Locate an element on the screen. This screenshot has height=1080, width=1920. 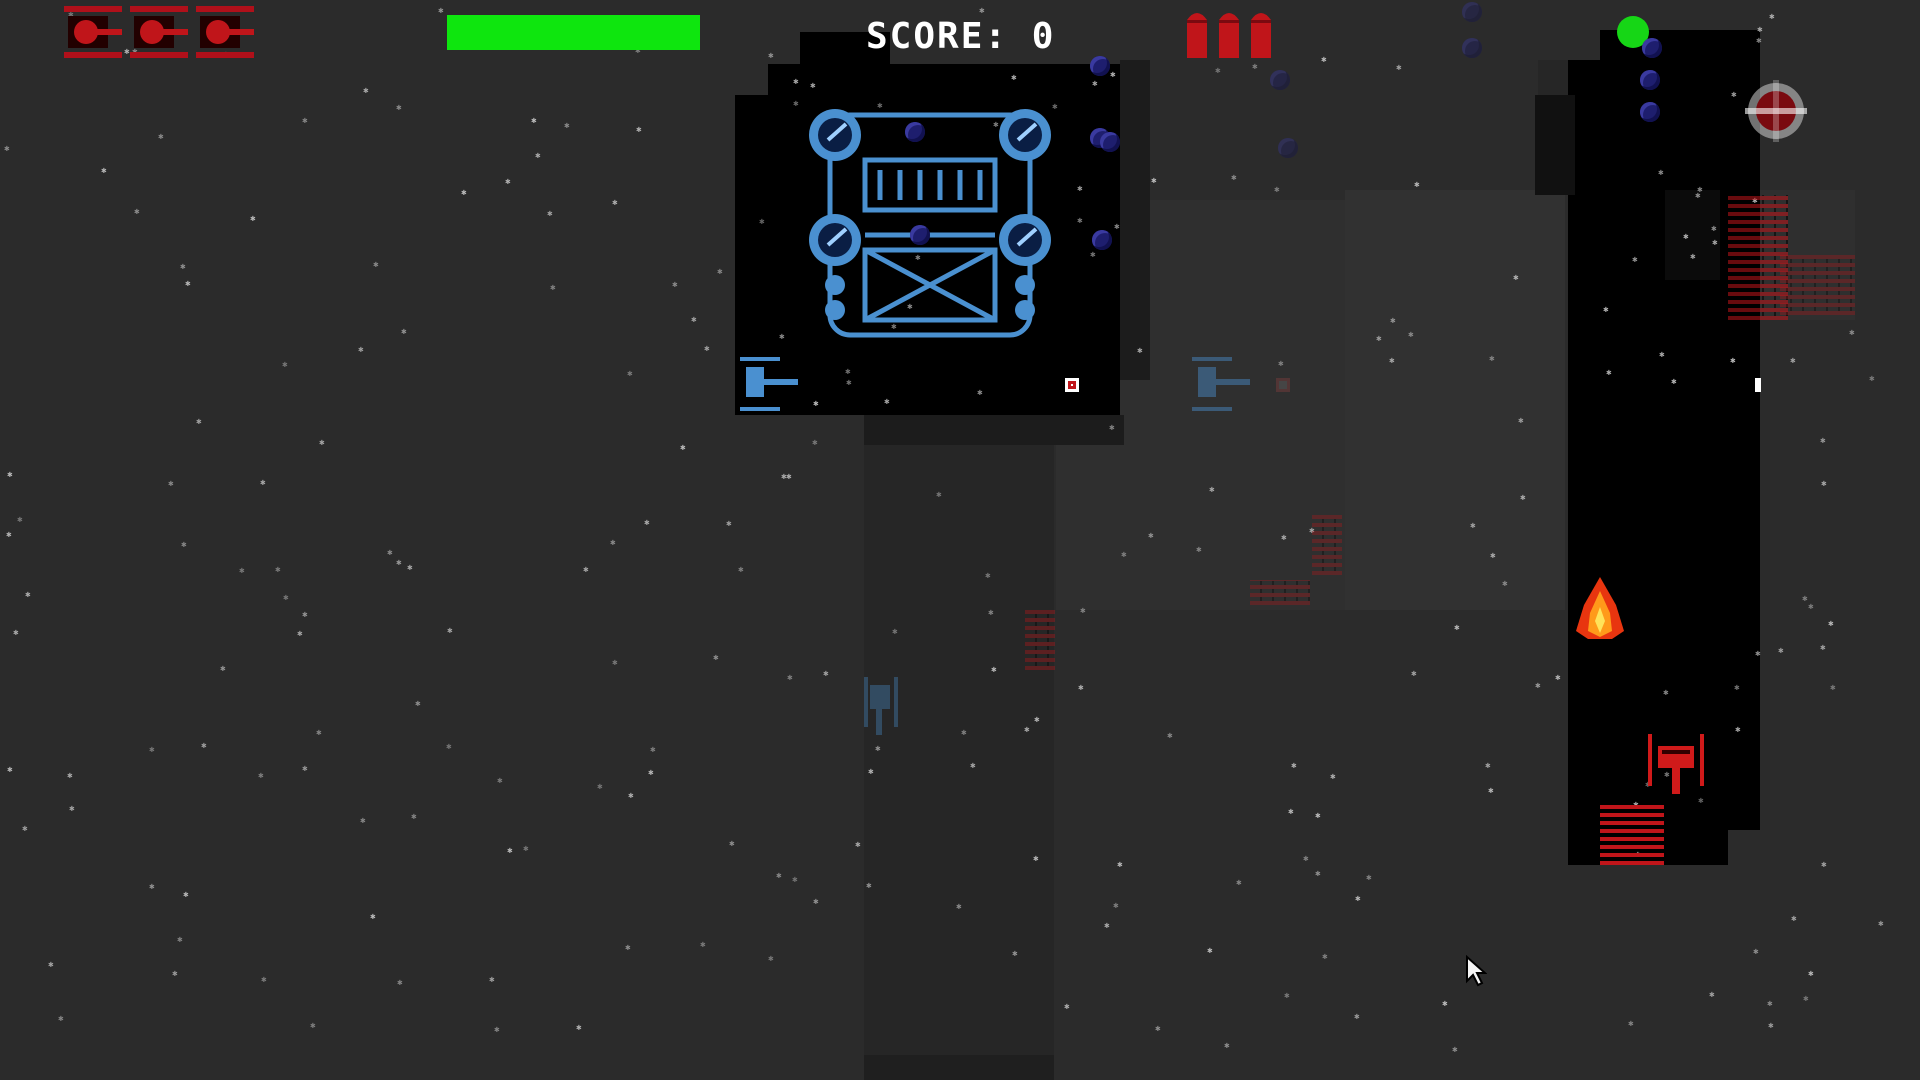
mouse-cursor-icon is located at coordinates (1476, 972).